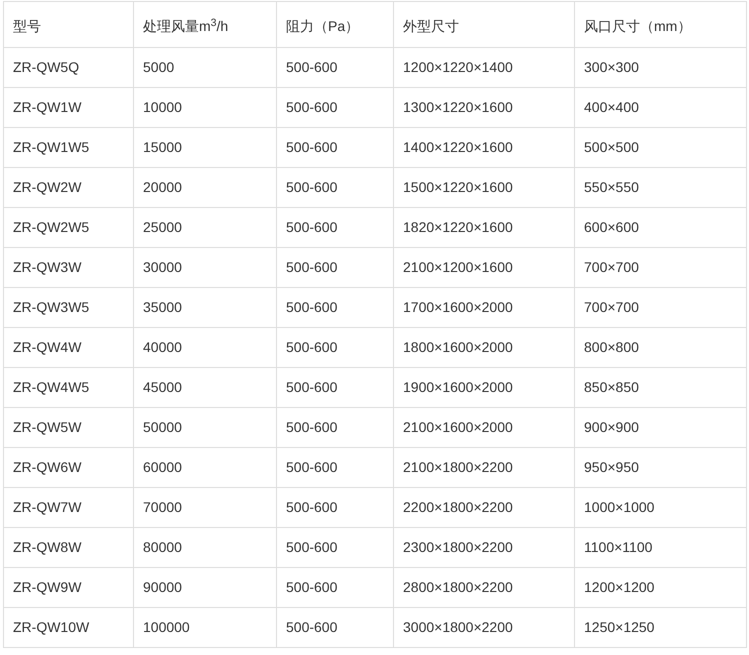  What do you see at coordinates (660, 548) in the screenshot?
I see `table-cell: 1100×1100` at bounding box center [660, 548].